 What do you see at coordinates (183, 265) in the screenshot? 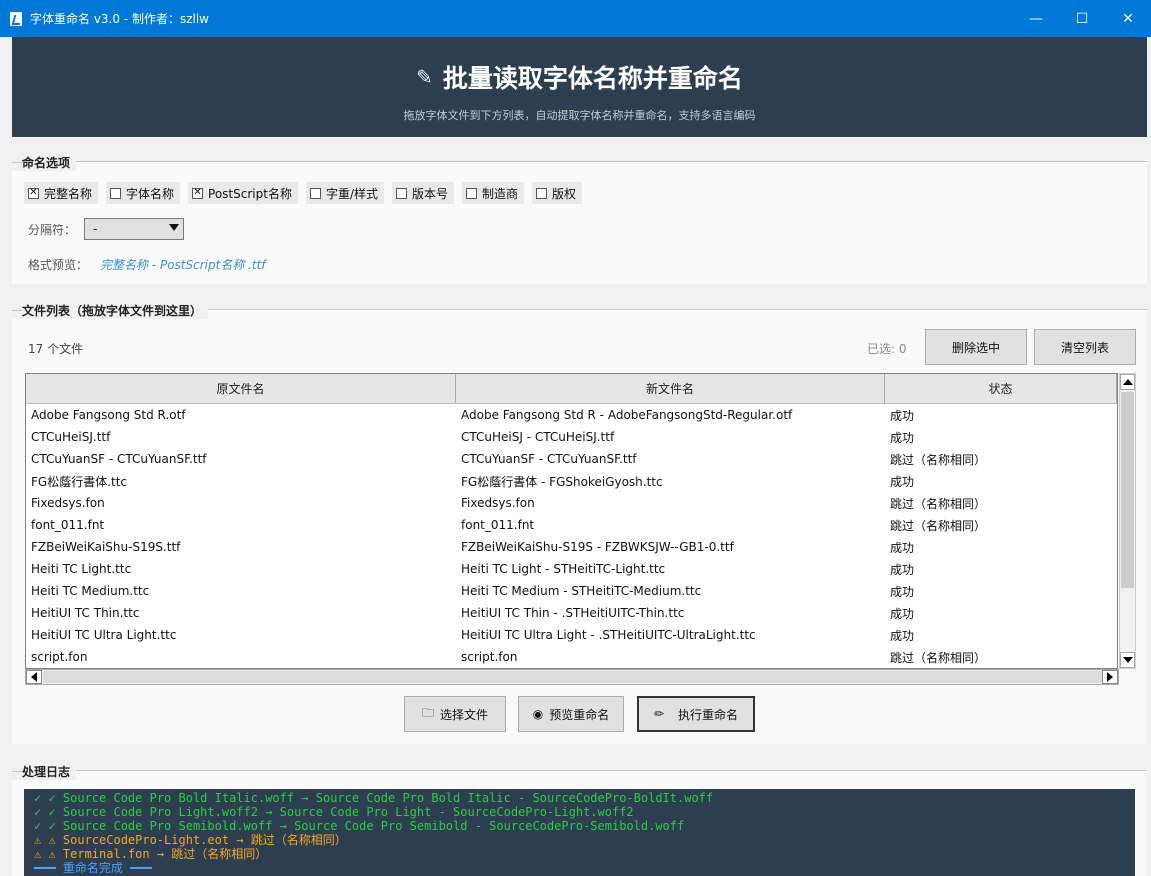
I see `format-preview-value: 完整名称 - PostScript名称 .ttf` at bounding box center [183, 265].